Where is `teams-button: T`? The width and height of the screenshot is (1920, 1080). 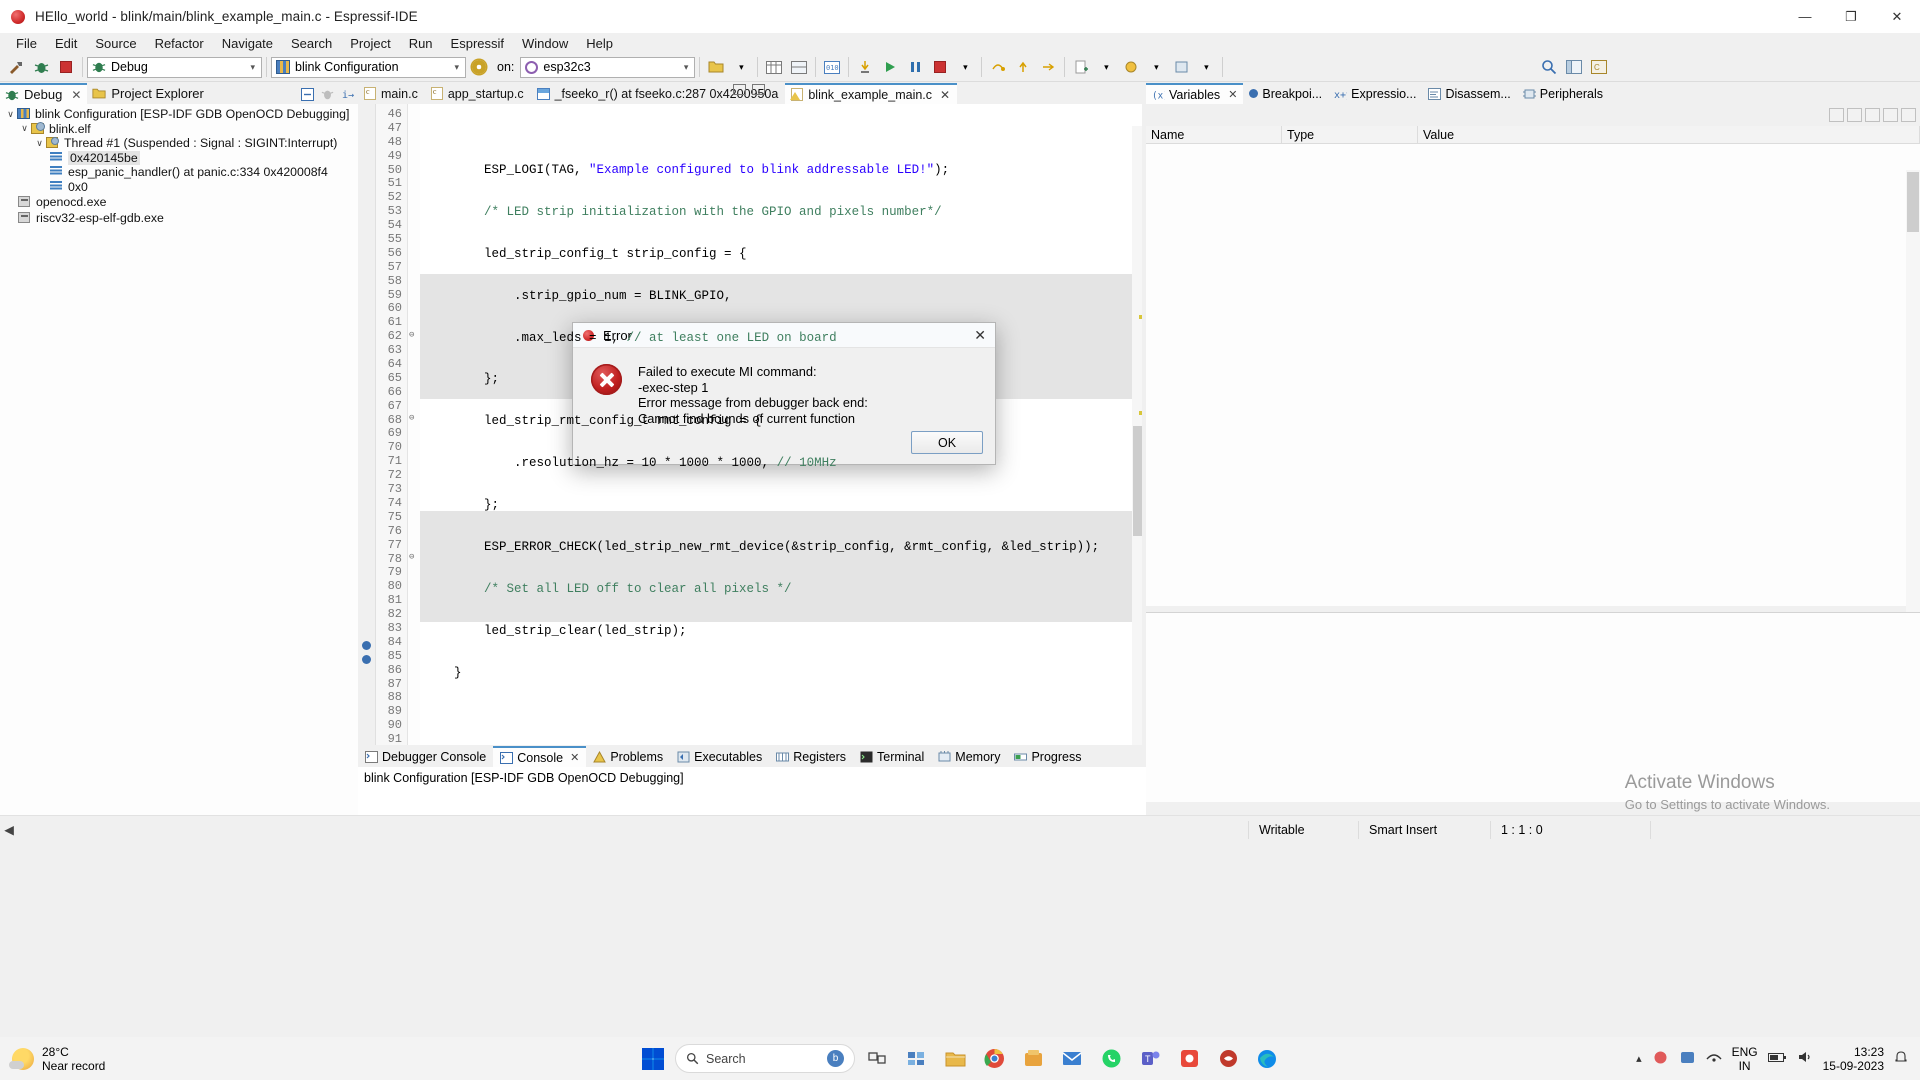 teams-button: T is located at coordinates (1150, 1059).